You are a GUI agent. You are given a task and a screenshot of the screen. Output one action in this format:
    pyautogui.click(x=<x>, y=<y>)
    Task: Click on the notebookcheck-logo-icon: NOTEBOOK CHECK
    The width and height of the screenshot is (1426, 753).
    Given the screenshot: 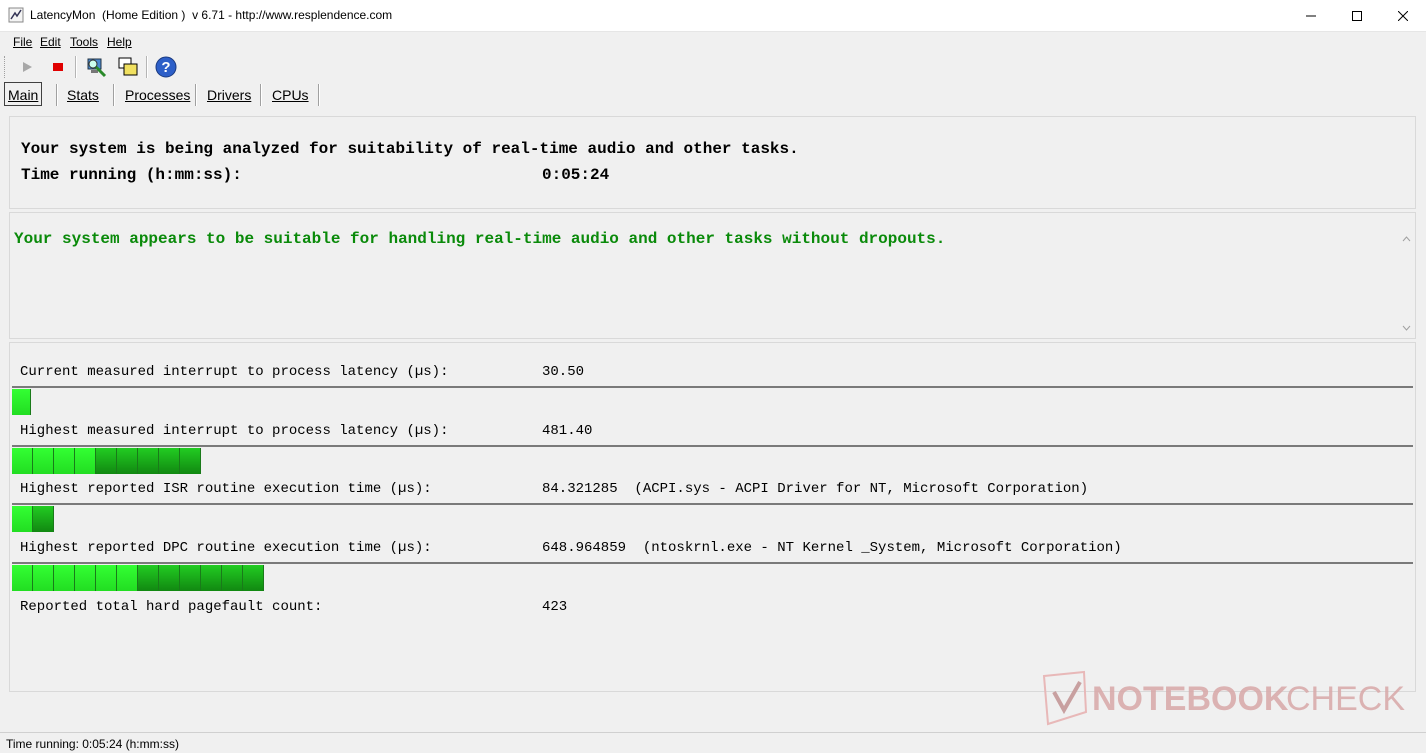 What is the action you would take?
    pyautogui.click(x=1223, y=698)
    